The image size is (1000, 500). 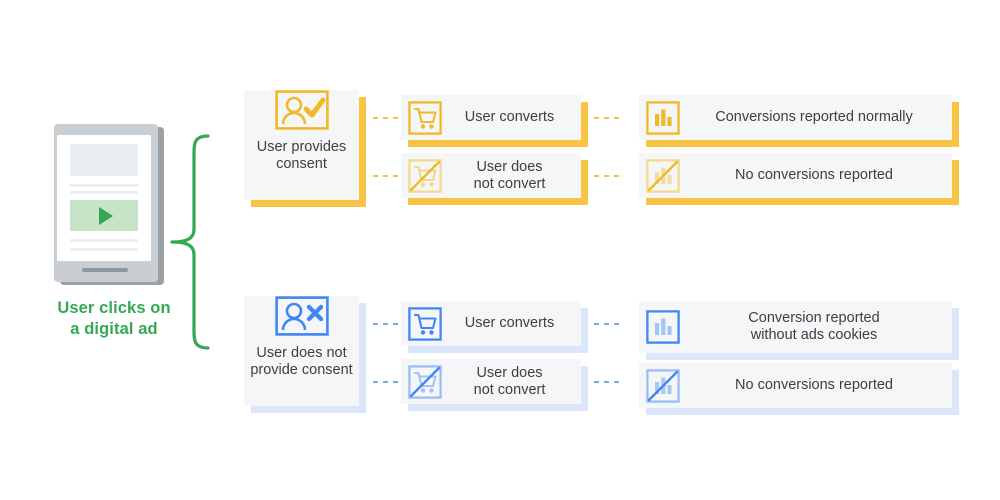 I want to click on person-check-icon, so click(x=301, y=110).